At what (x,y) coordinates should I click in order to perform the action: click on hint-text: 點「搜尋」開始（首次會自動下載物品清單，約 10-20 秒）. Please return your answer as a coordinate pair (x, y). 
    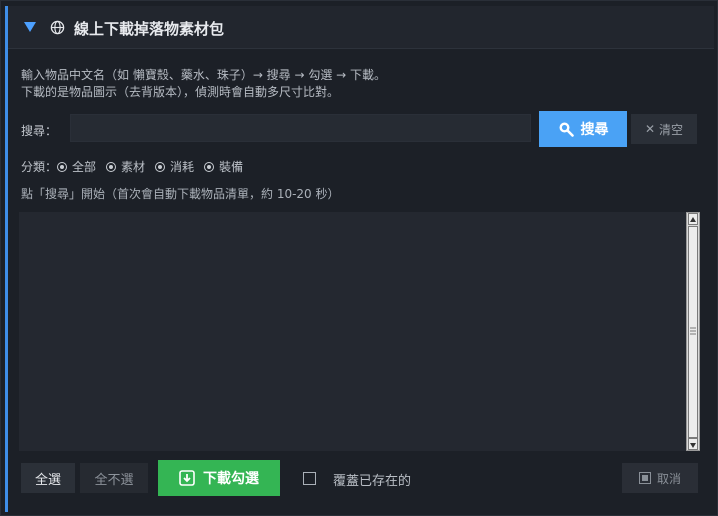
    Looking at the image, I should click on (180, 194).